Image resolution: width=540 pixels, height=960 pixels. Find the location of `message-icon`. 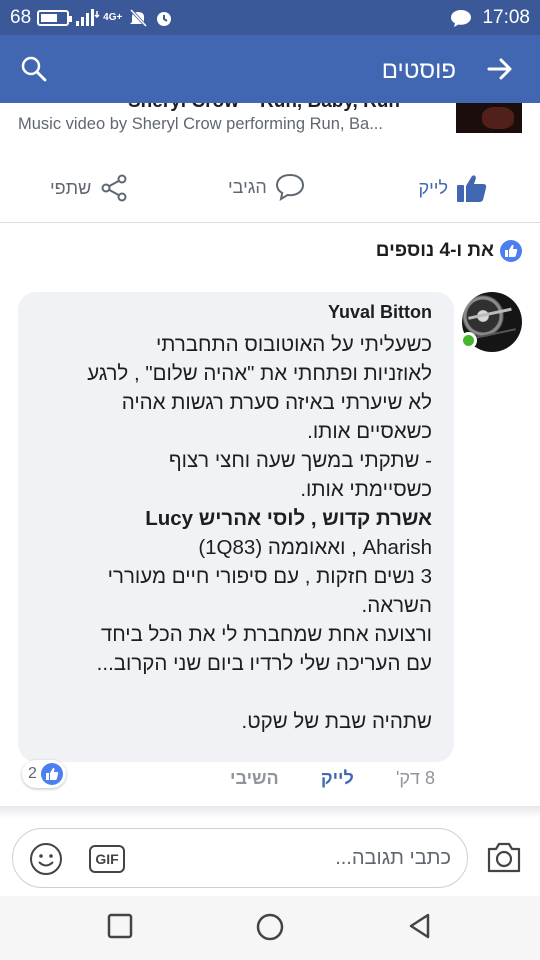

message-icon is located at coordinates (461, 18).